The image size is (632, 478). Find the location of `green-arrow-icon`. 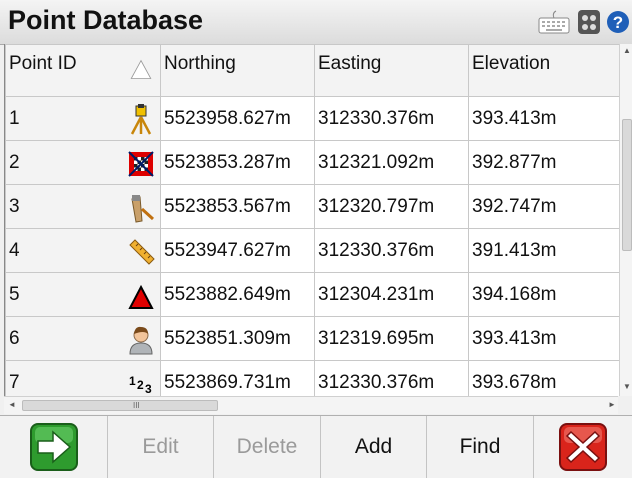

green-arrow-icon is located at coordinates (53, 447).